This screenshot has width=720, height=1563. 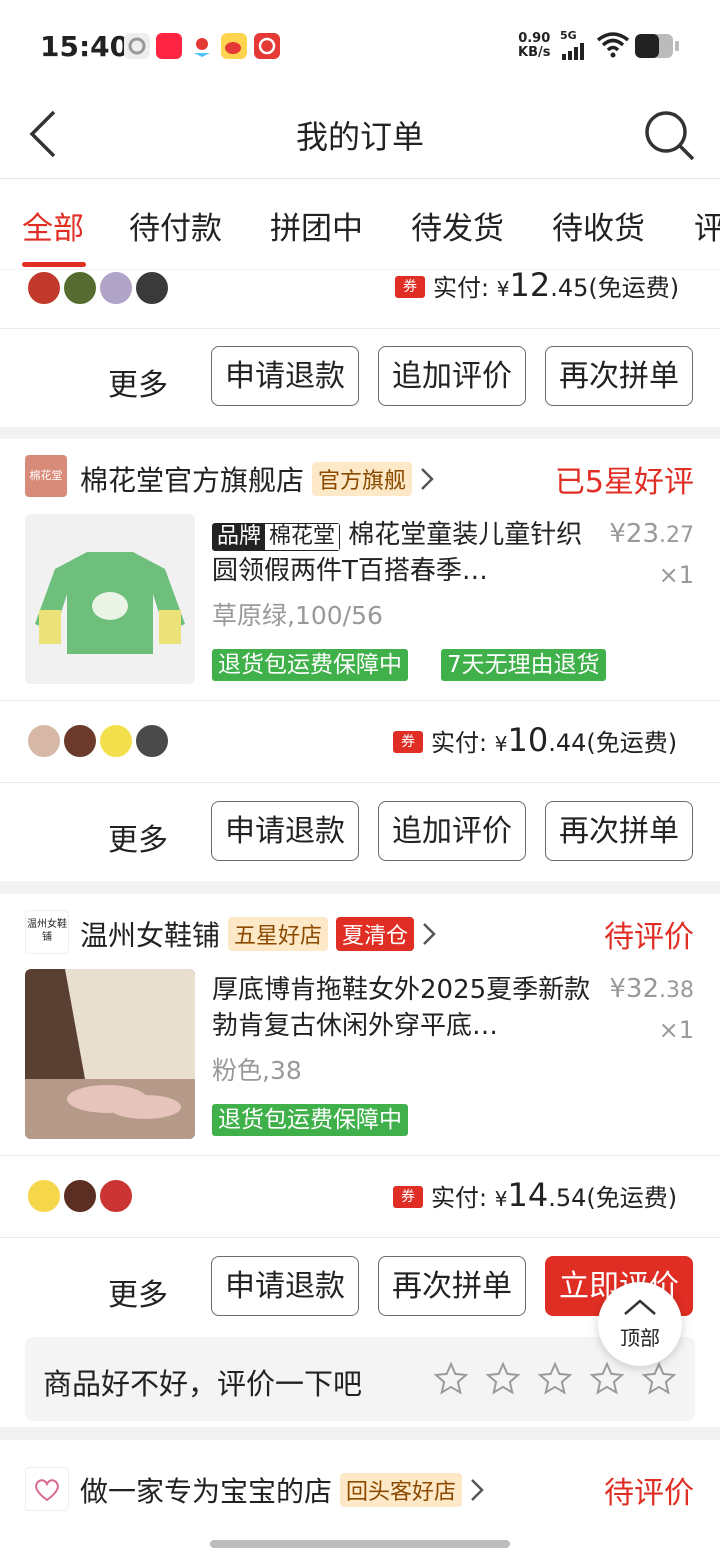 What do you see at coordinates (47, 1489) in the screenshot?
I see `store-logo` at bounding box center [47, 1489].